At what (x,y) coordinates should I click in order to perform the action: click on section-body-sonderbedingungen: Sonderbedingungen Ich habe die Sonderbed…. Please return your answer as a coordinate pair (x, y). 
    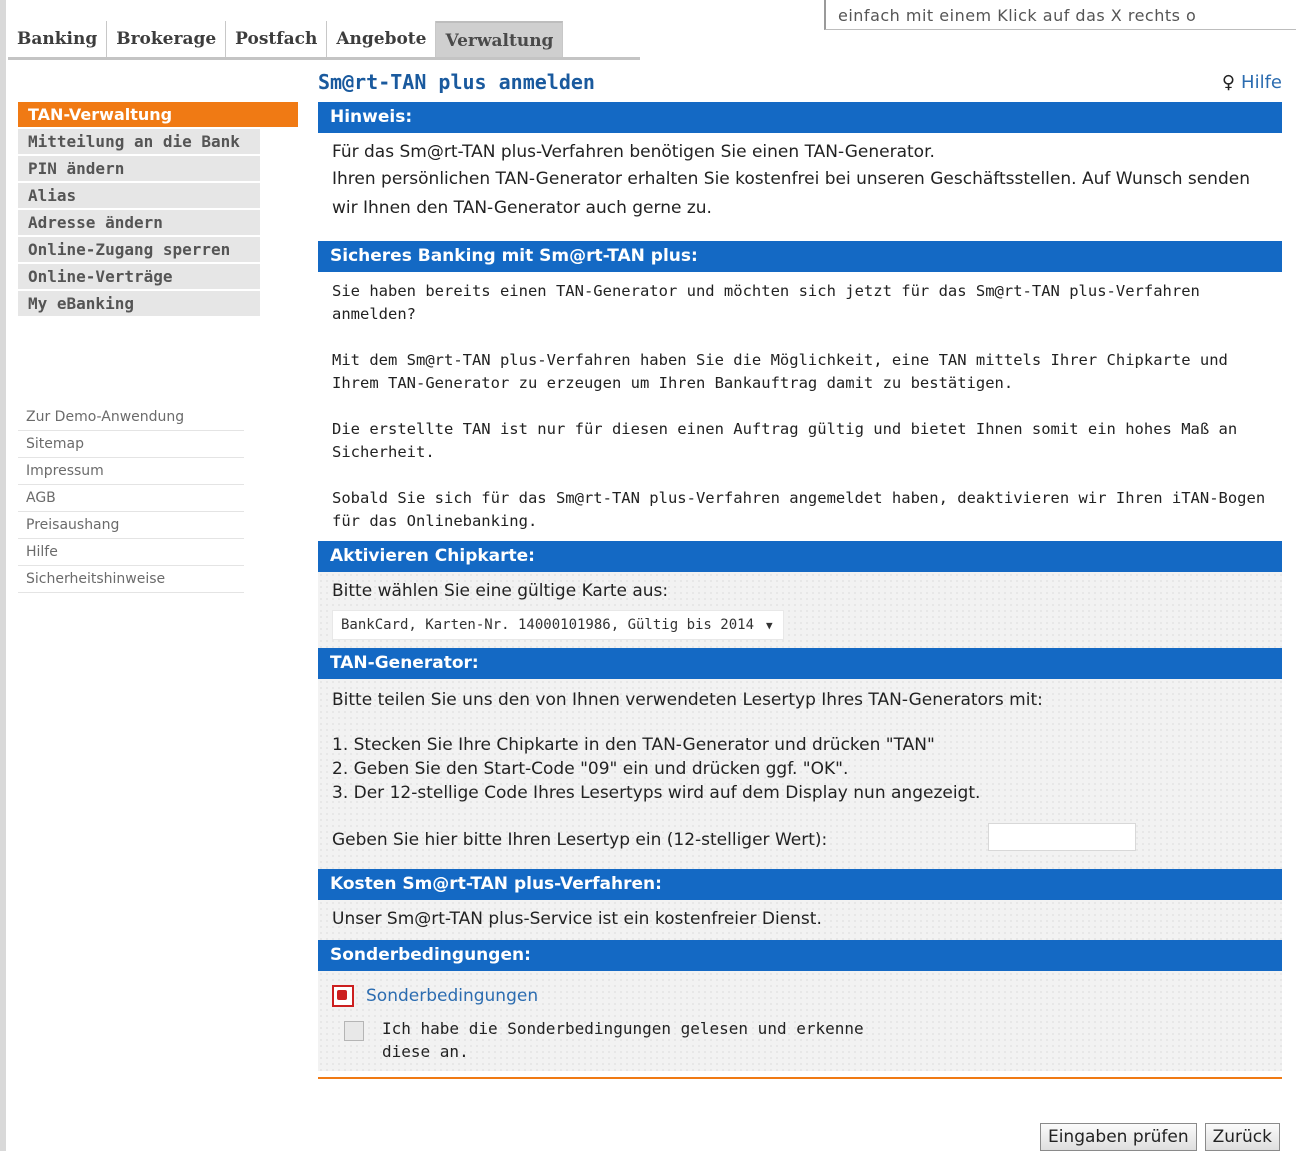
    Looking at the image, I should click on (800, 1021).